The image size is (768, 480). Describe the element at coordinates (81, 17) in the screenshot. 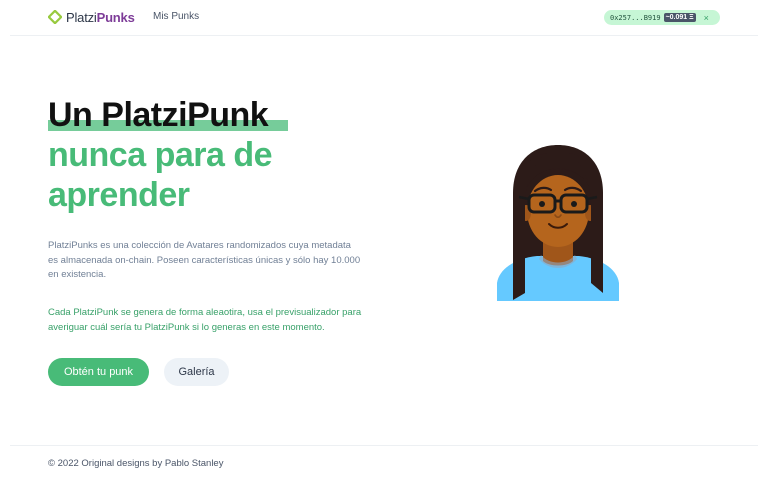

I see `logo-text-platzi: Platzi` at that location.